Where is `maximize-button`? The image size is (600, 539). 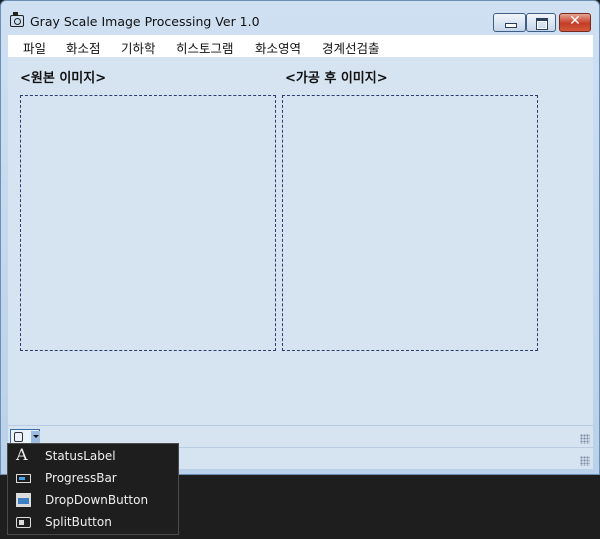
maximize-button is located at coordinates (541, 22).